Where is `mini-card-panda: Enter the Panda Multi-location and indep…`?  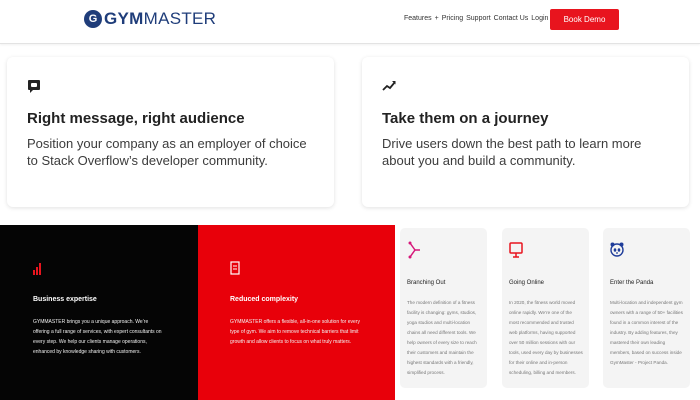
mini-card-panda: Enter the Panda Multi-location and indep… is located at coordinates (646, 308).